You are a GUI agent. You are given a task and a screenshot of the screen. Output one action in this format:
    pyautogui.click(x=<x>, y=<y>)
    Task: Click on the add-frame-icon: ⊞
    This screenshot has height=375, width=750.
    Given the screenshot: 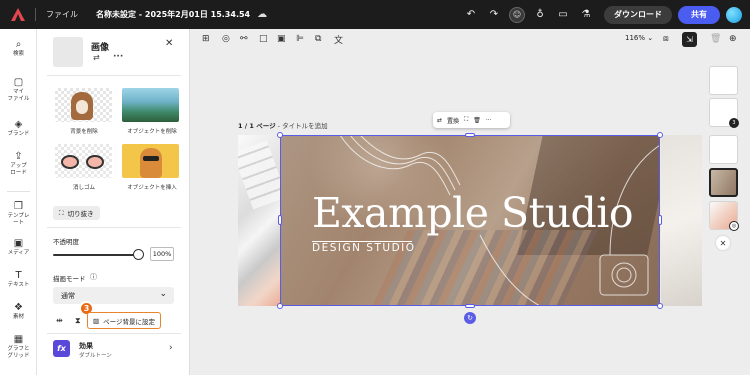 What is the action you would take?
    pyautogui.click(x=206, y=39)
    